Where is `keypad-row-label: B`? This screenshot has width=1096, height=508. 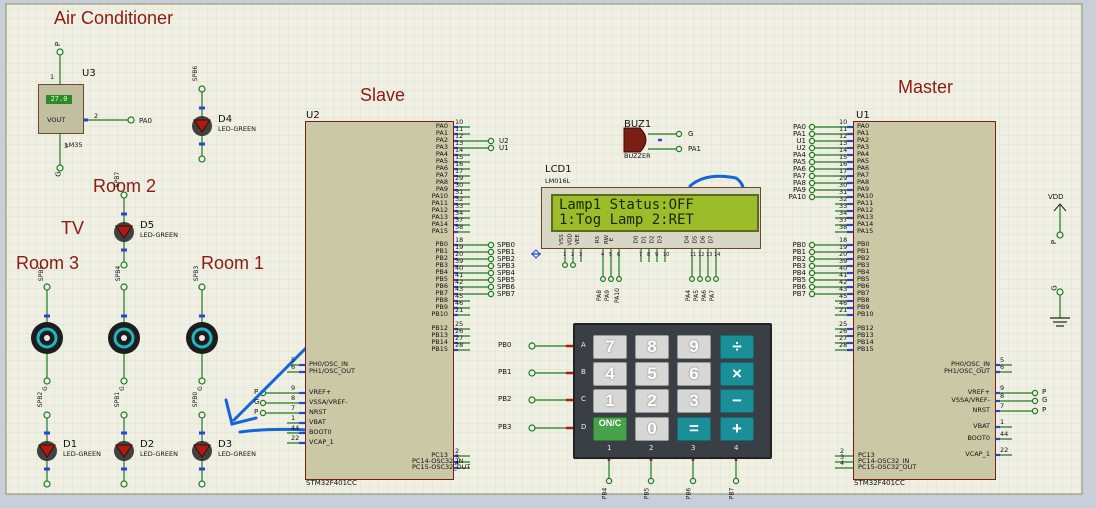
keypad-row-label: B is located at coordinates (583, 372).